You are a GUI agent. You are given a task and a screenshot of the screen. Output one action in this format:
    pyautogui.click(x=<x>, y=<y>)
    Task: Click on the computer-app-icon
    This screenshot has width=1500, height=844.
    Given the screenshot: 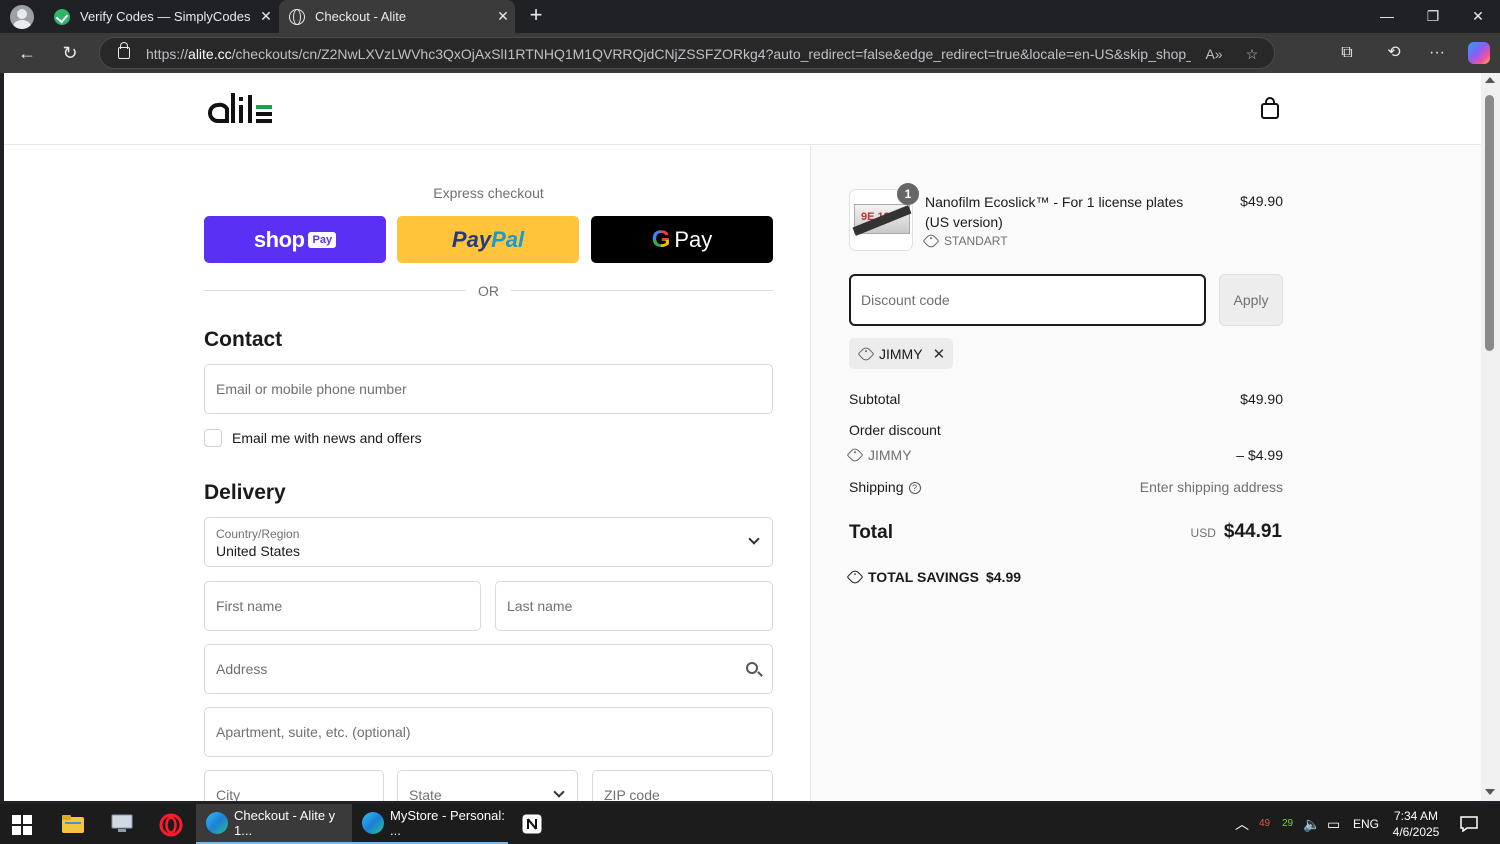 What is the action you would take?
    pyautogui.click(x=122, y=824)
    